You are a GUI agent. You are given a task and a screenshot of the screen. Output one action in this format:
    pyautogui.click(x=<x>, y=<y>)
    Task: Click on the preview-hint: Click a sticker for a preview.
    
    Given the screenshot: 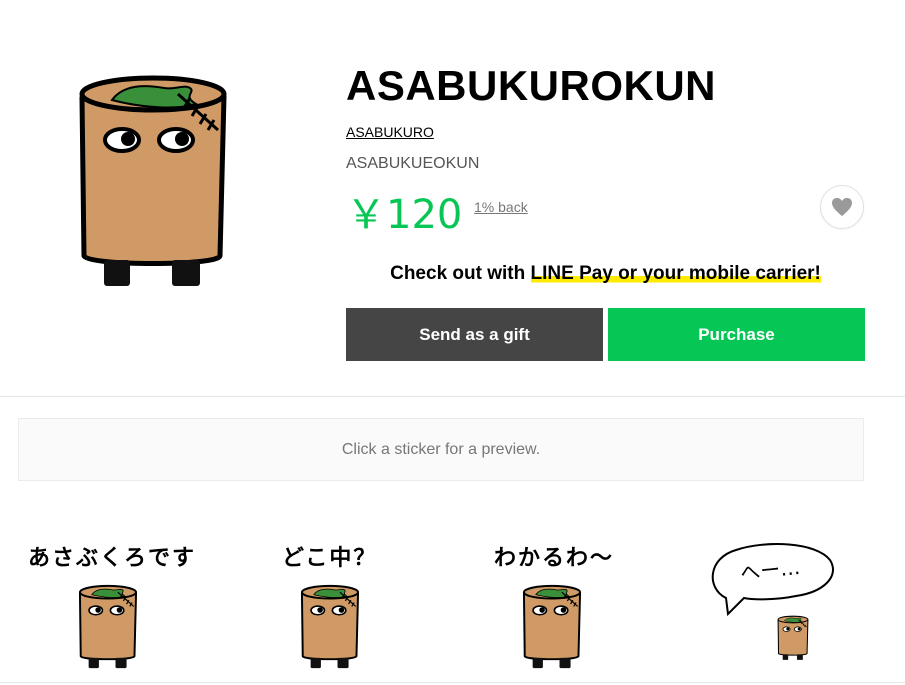 What is the action you would take?
    pyautogui.click(x=441, y=449)
    